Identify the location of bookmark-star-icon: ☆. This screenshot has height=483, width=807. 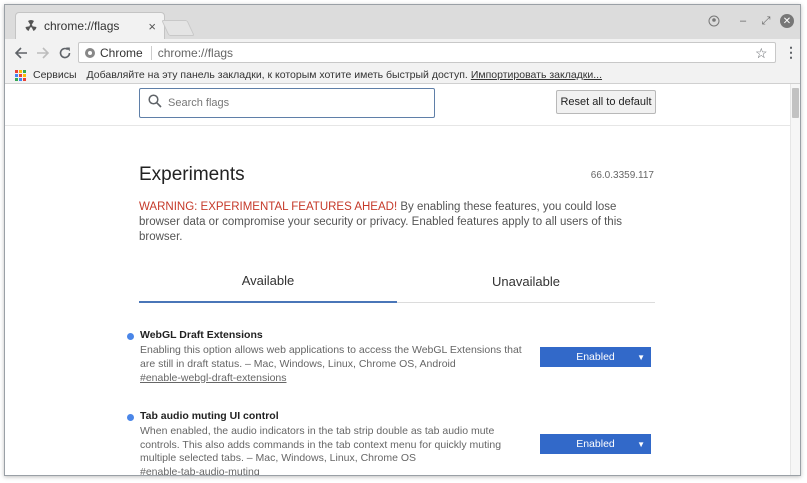
(761, 53).